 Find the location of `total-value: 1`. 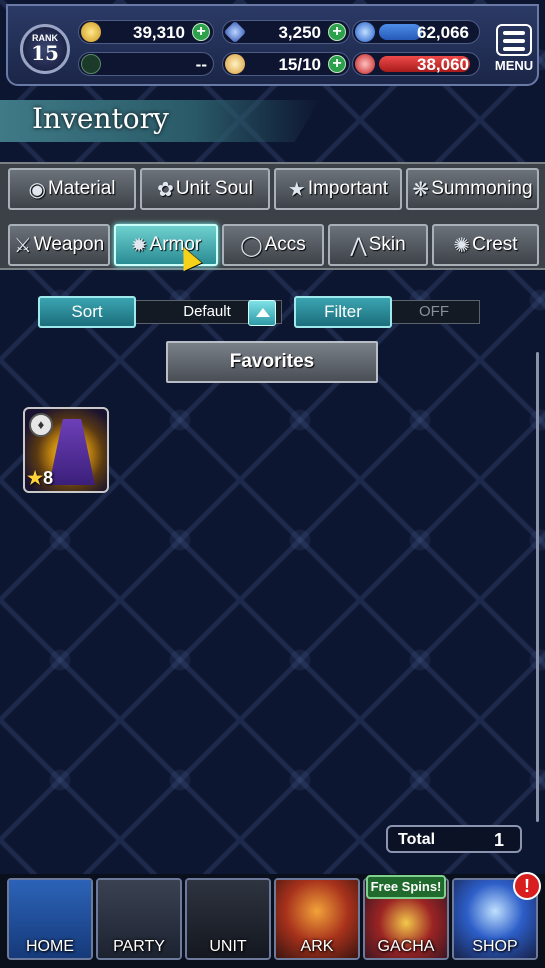

total-value: 1 is located at coordinates (498, 840).